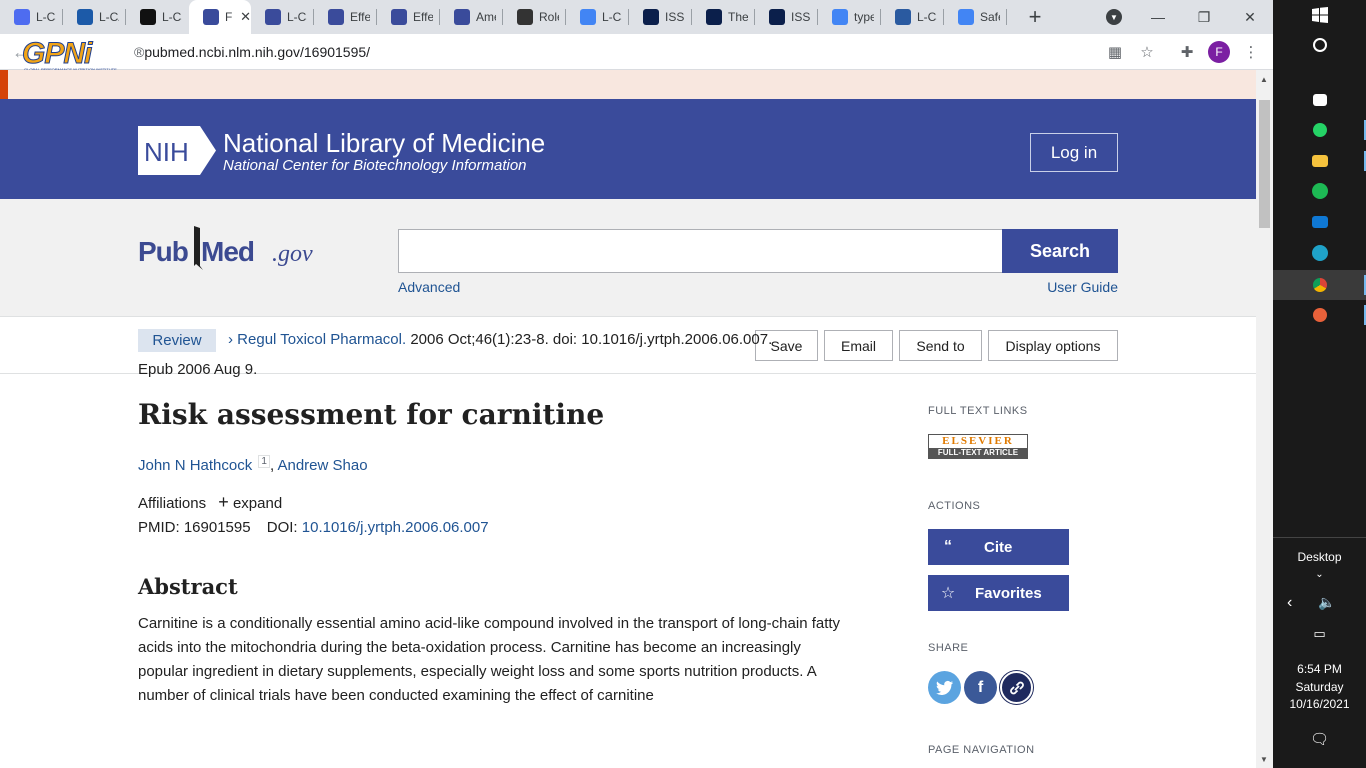 The height and width of the screenshot is (768, 1366). What do you see at coordinates (1319, 222) in the screenshot?
I see `mail-icon` at bounding box center [1319, 222].